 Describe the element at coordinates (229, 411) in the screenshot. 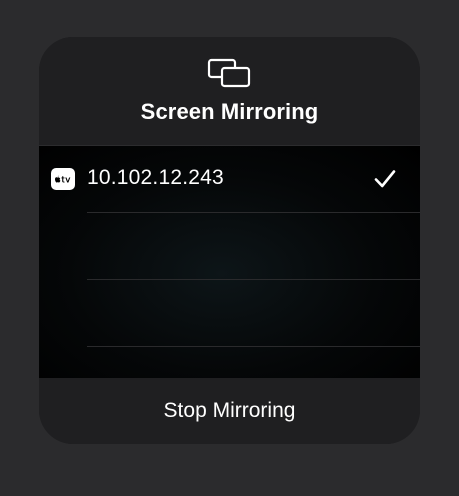

I see `stop-mirroring-button: Stop Mirroring` at that location.